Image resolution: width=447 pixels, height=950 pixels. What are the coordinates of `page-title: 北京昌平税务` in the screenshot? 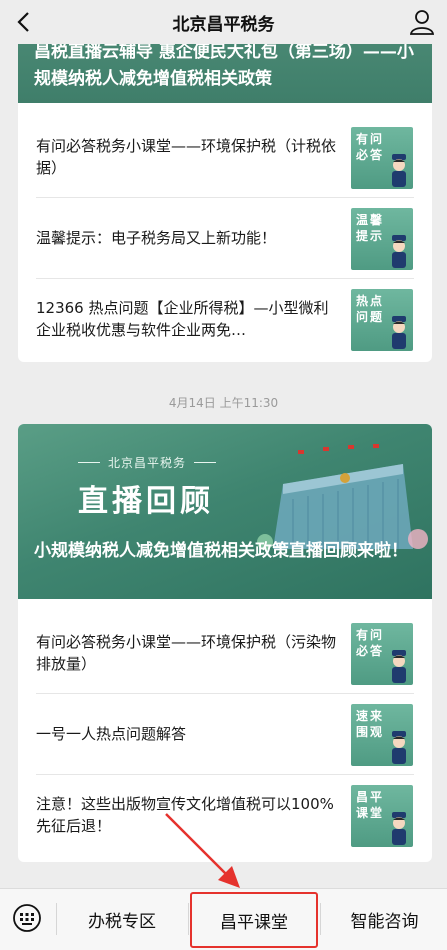 It's located at (223, 24).